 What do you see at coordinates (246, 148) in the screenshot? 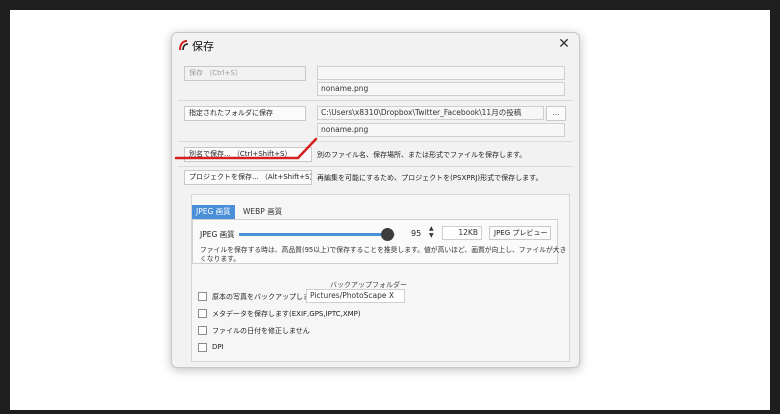
I see `annotation-underline` at bounding box center [246, 148].